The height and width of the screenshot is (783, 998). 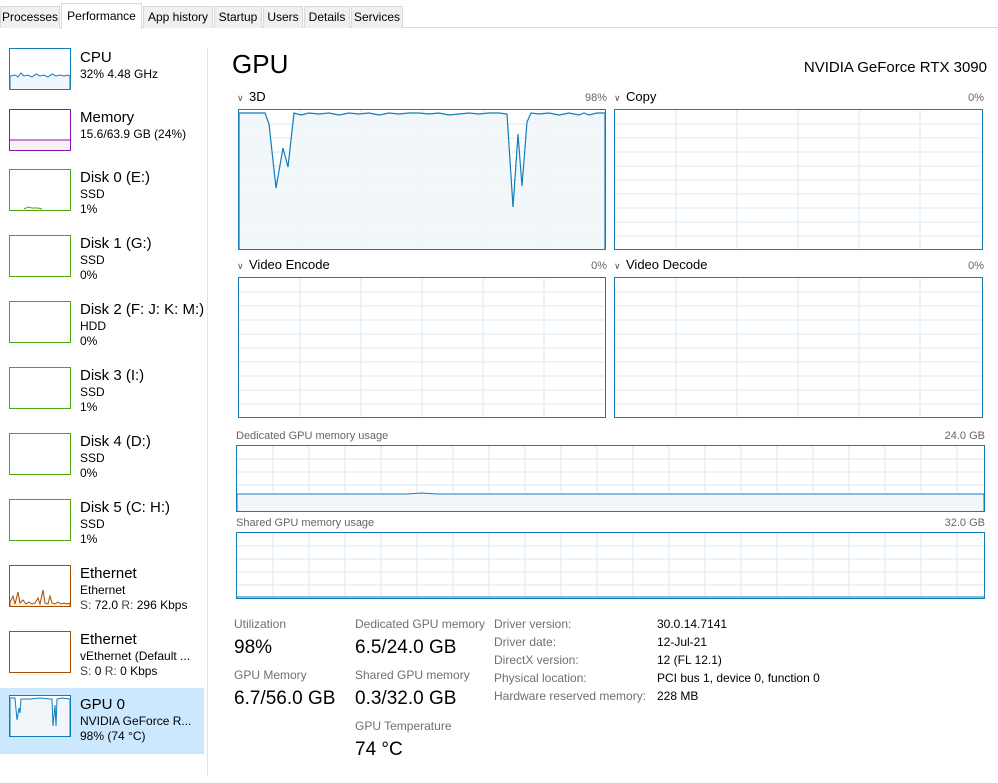 What do you see at coordinates (533, 624) in the screenshot?
I see `driver-version-label: Driver version:` at bounding box center [533, 624].